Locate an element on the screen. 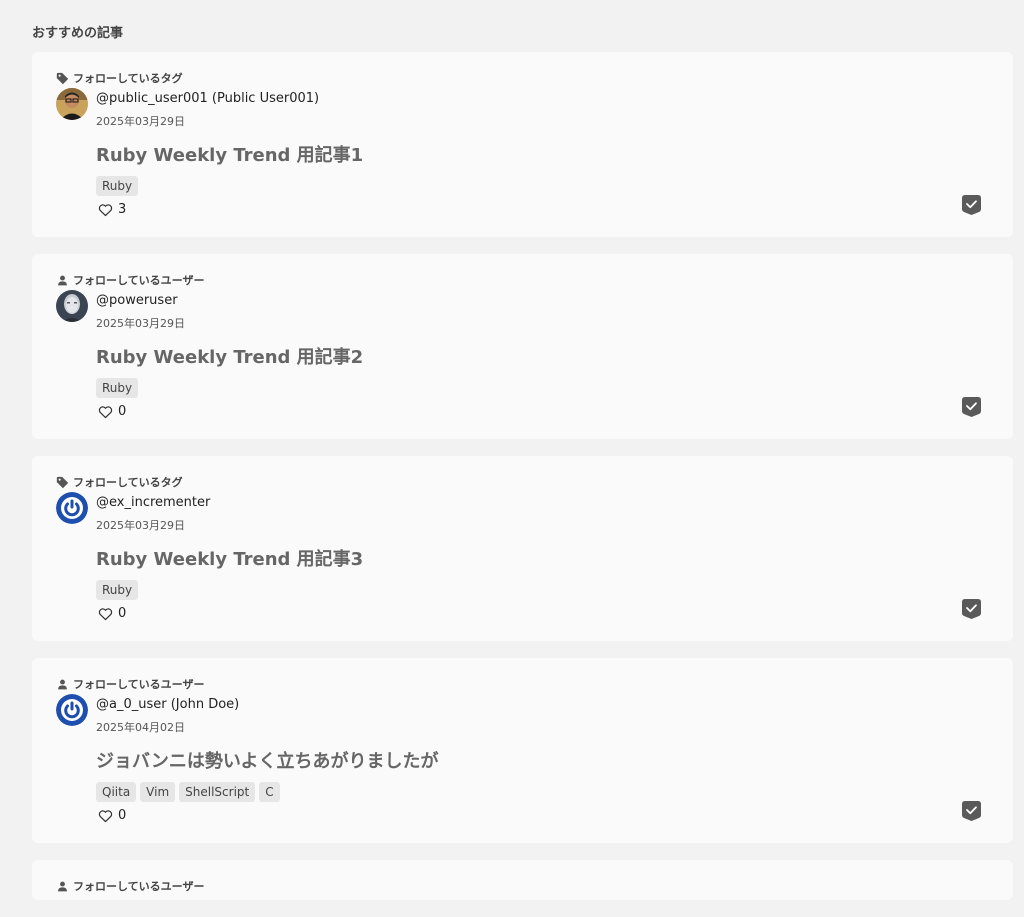  tag-chip: ShellScript is located at coordinates (217, 792).